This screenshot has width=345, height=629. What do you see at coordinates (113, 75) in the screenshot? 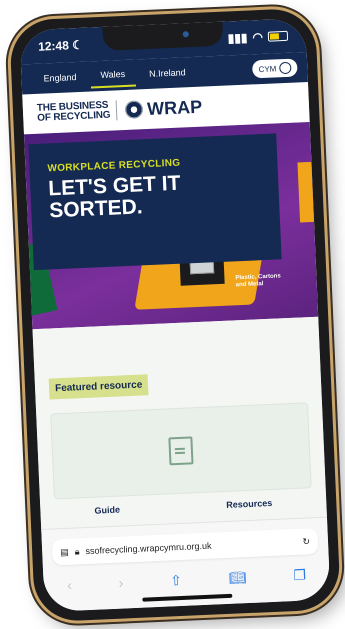
I see `tab-wales: Wales` at bounding box center [113, 75].